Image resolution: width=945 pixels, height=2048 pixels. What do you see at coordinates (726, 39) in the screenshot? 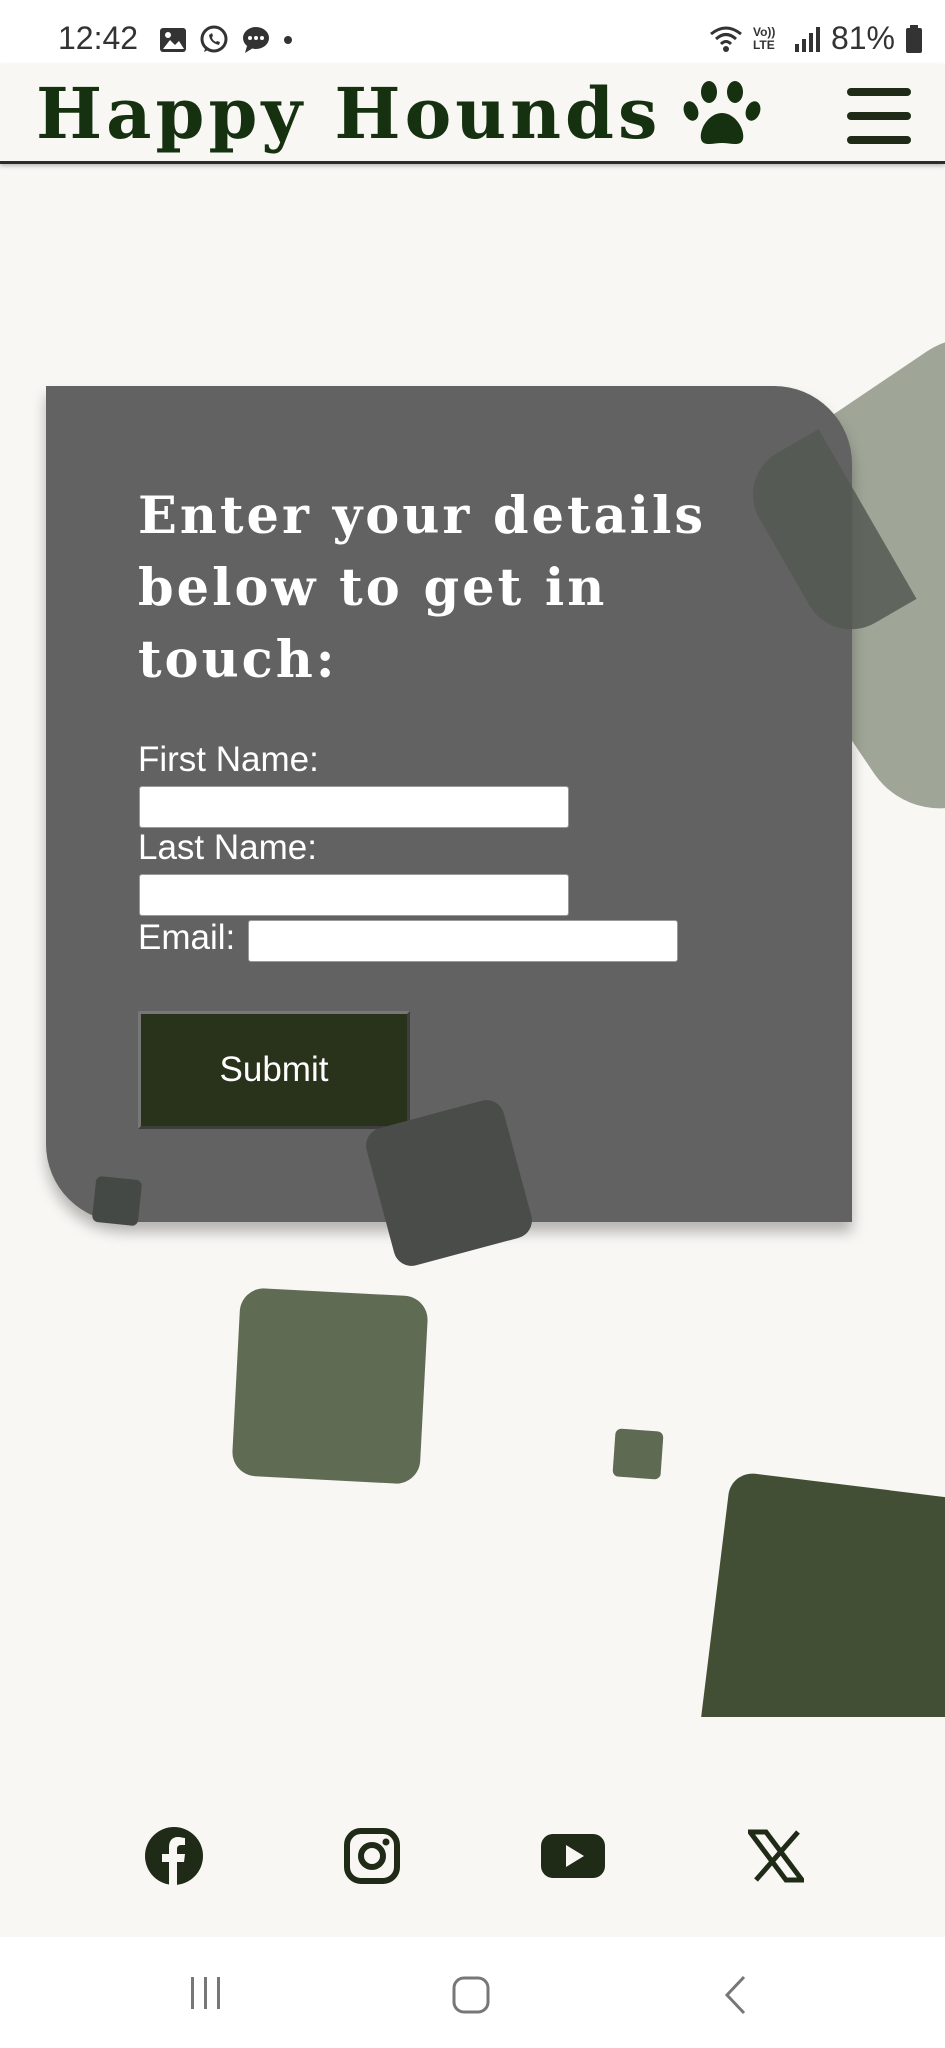
I see `wifi-icon` at bounding box center [726, 39].